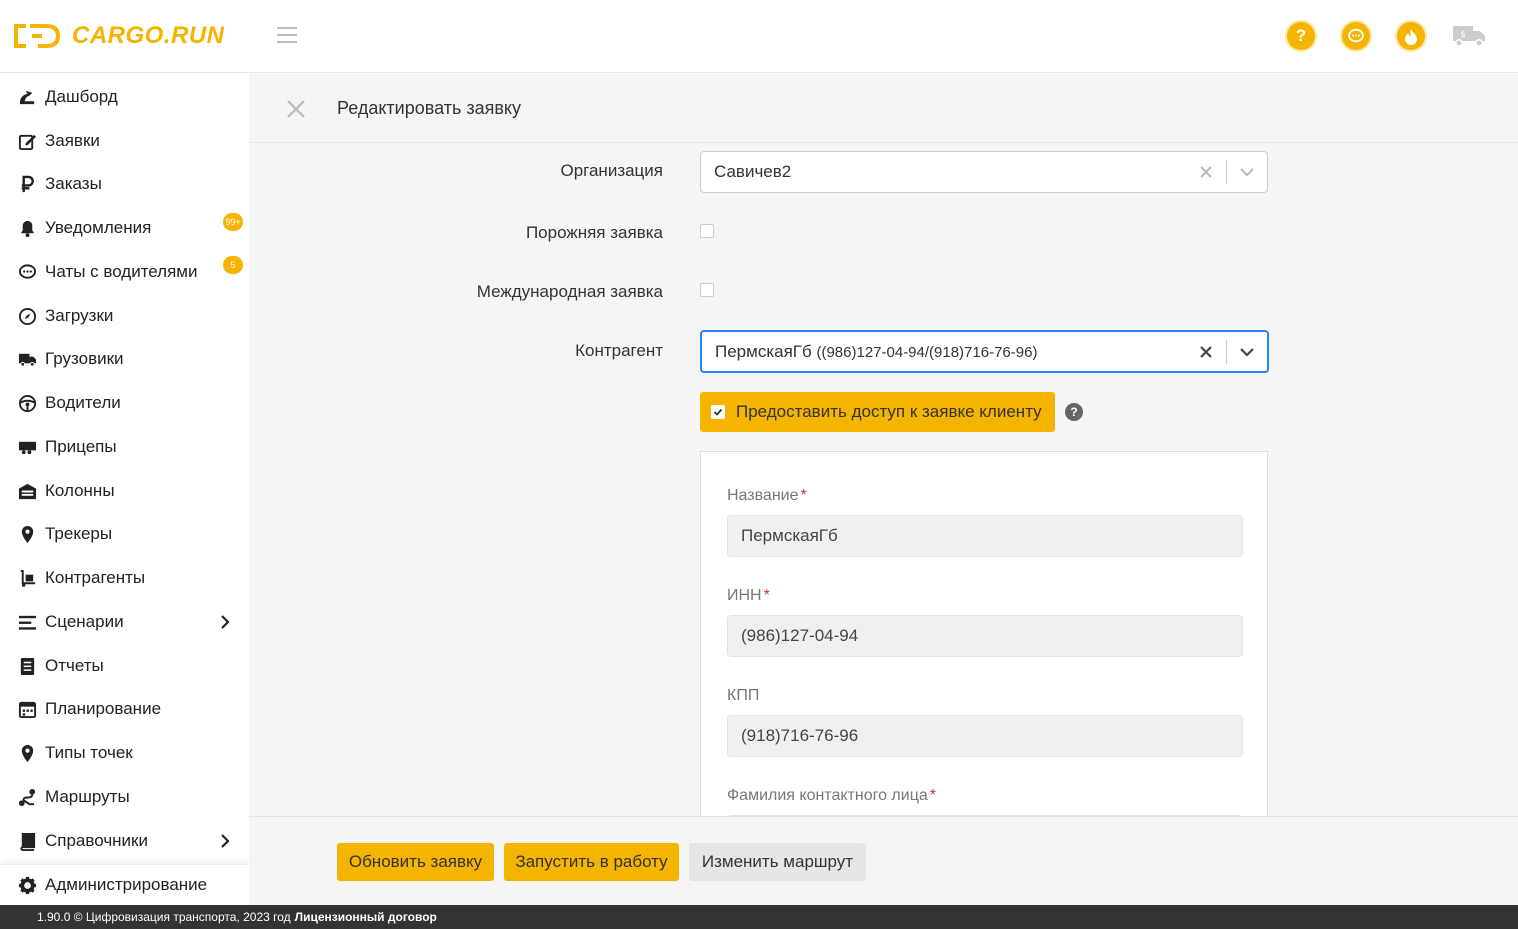  What do you see at coordinates (124, 447) in the screenshot?
I see `sidebar-item-trailers: Прицепы` at bounding box center [124, 447].